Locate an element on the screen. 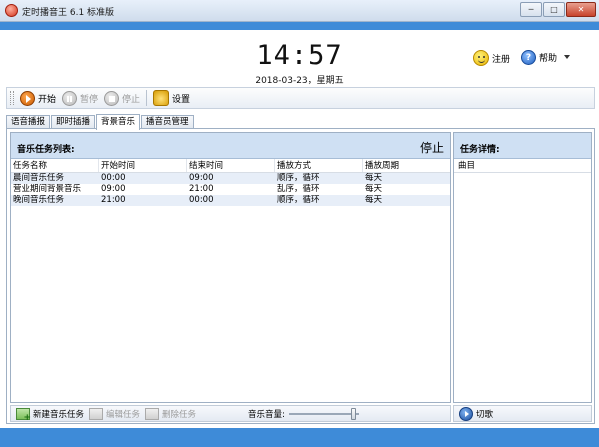 Image resolution: width=599 pixels, height=447 pixels. app-icon is located at coordinates (11, 10).